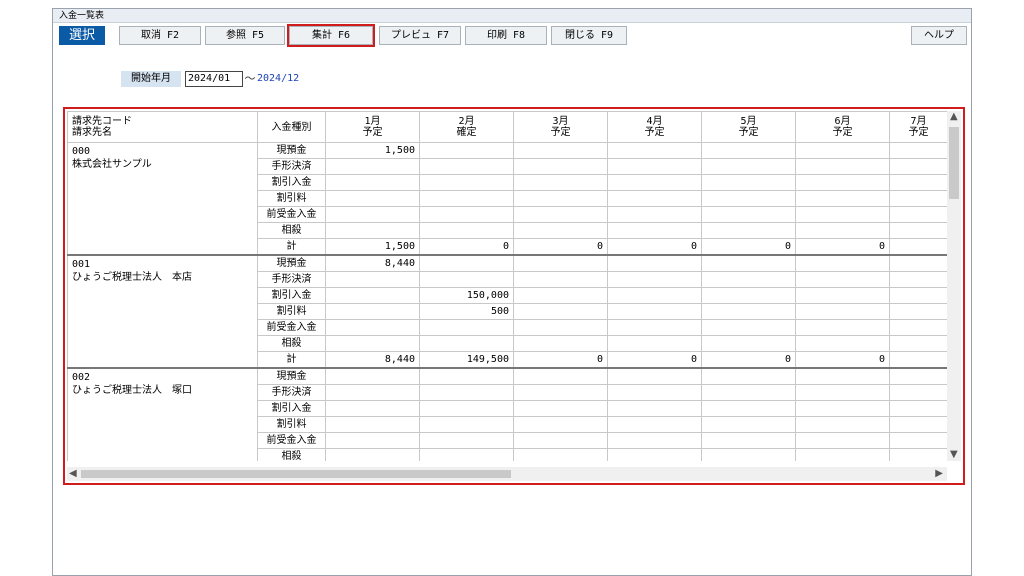 This screenshot has width=1024, height=576. Describe the element at coordinates (507, 414) in the screenshot. I see `table-row: 002 ひょうご税理士法人 塚口 現預金` at that location.